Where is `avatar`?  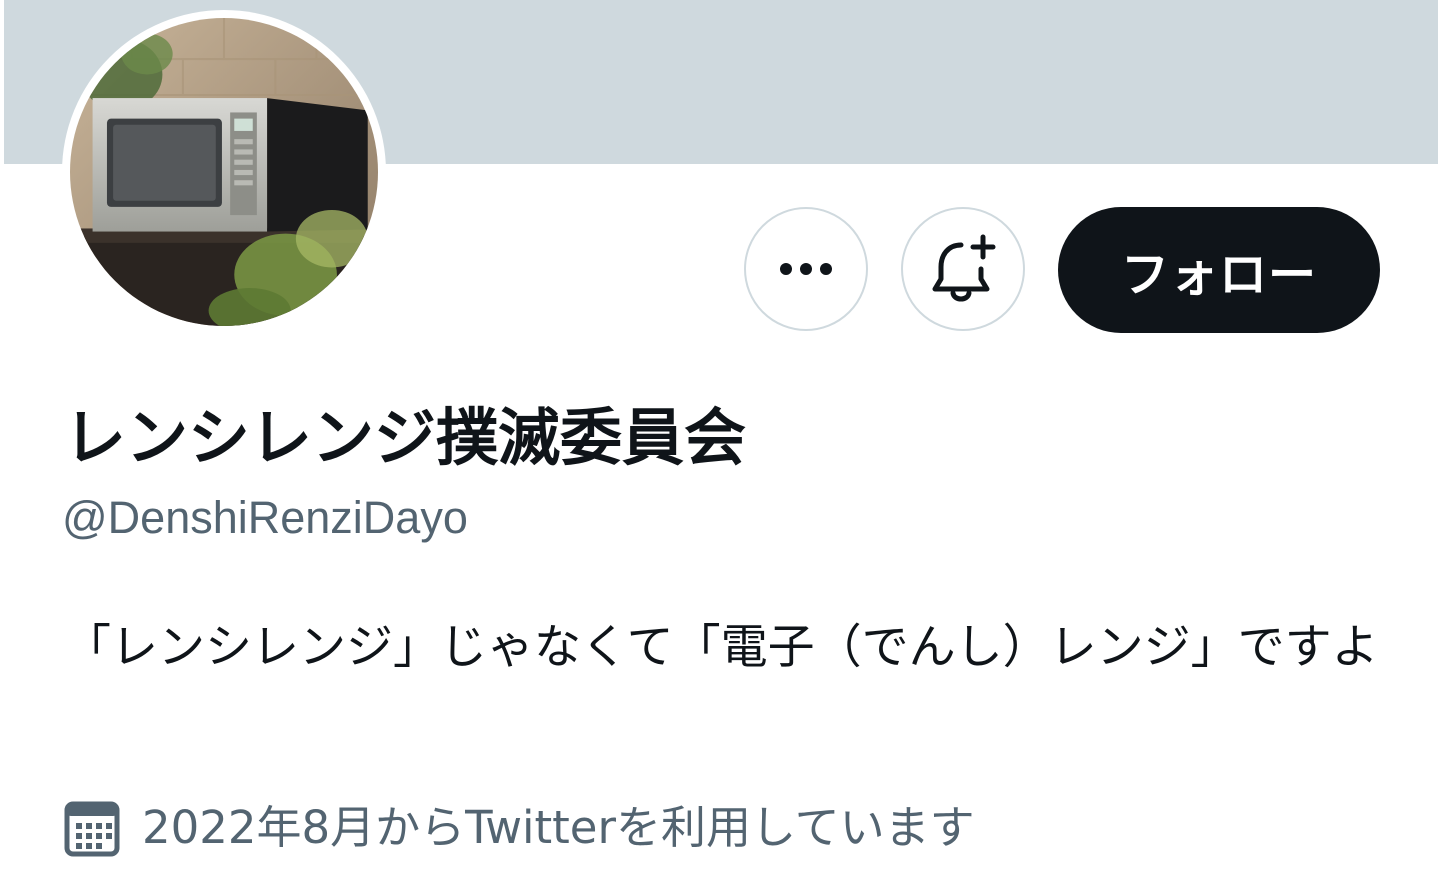 avatar is located at coordinates (224, 172).